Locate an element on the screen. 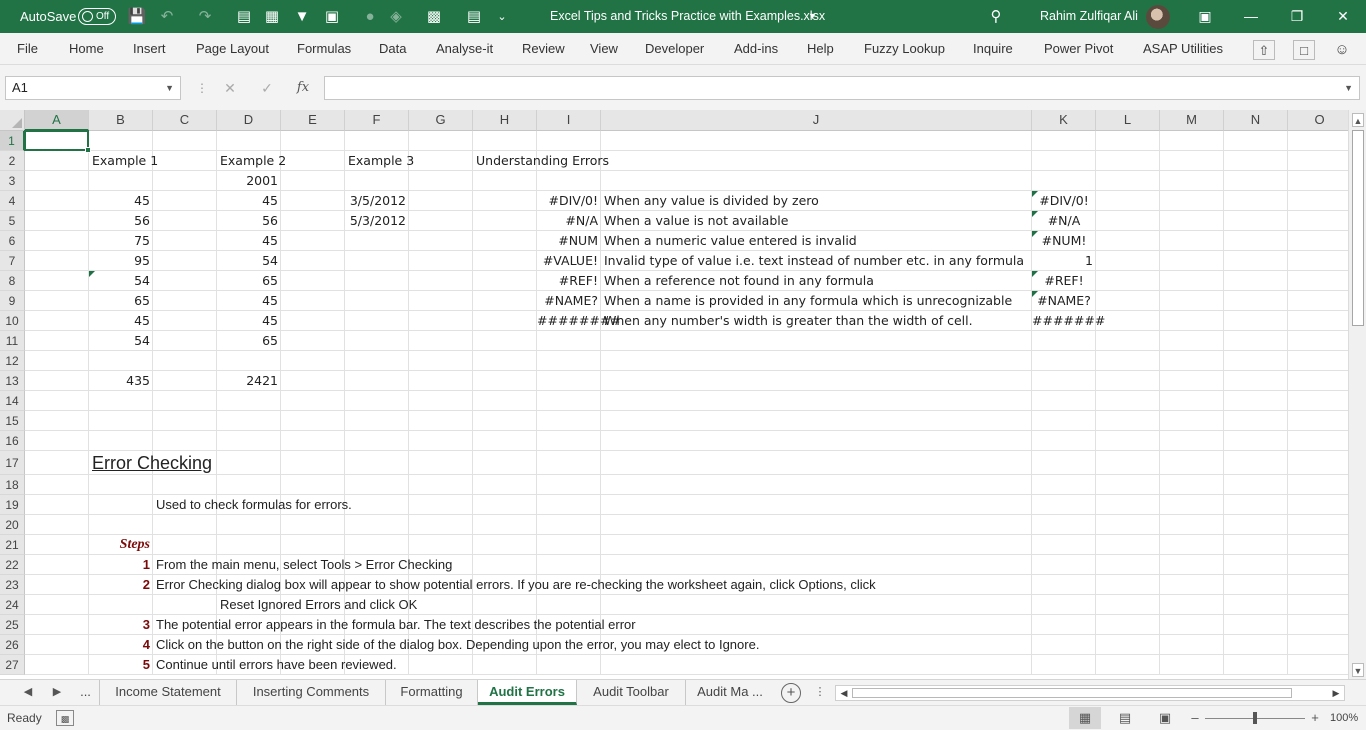 This screenshot has width=1366, height=730. cell-k5: #N/A is located at coordinates (1064, 221).